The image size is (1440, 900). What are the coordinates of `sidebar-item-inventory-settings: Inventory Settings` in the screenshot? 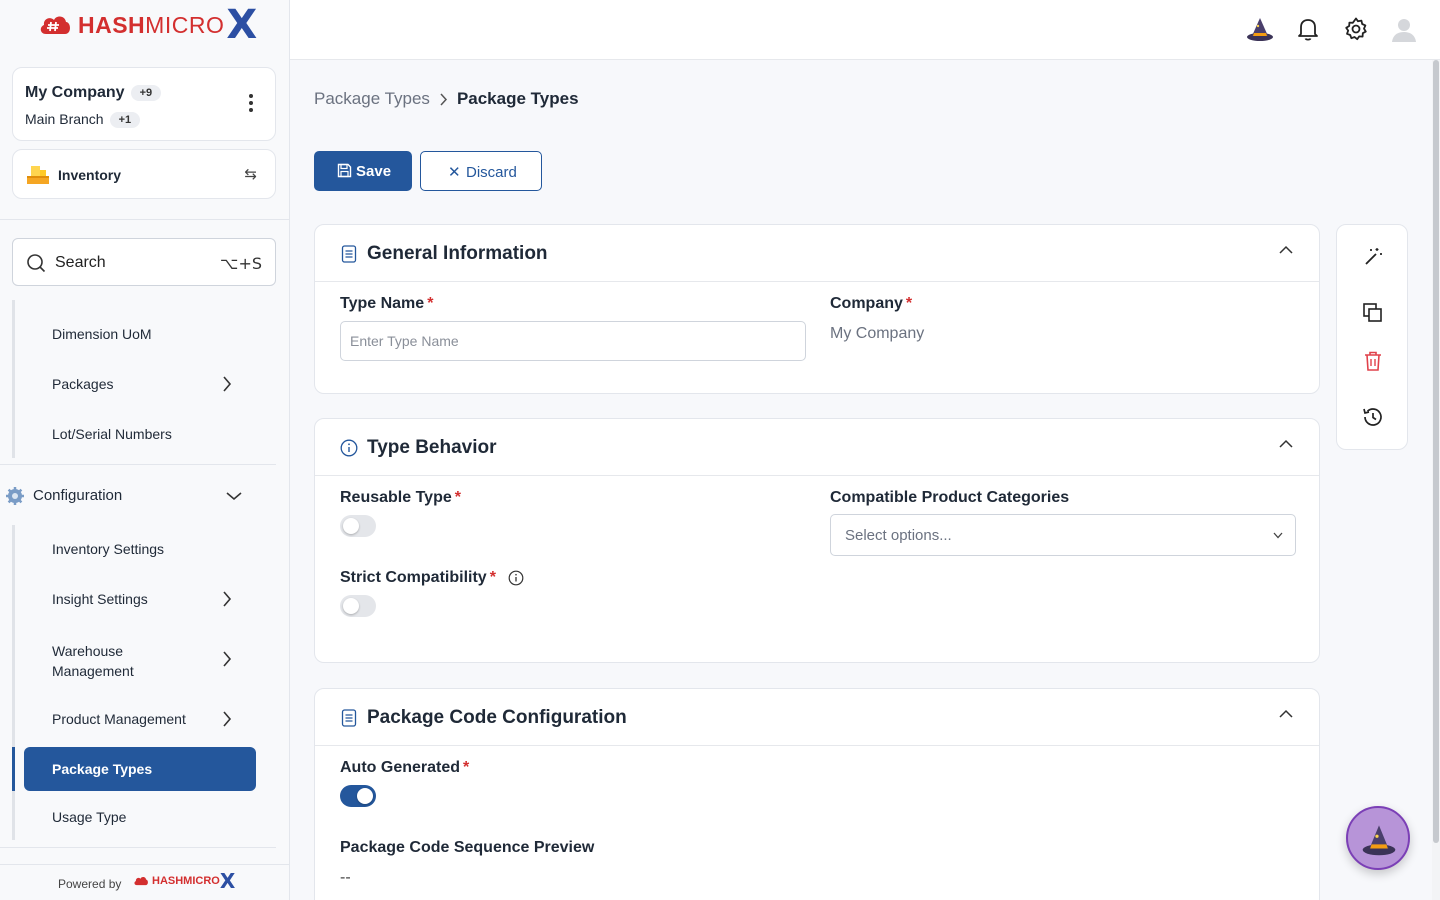 It's located at (108, 549).